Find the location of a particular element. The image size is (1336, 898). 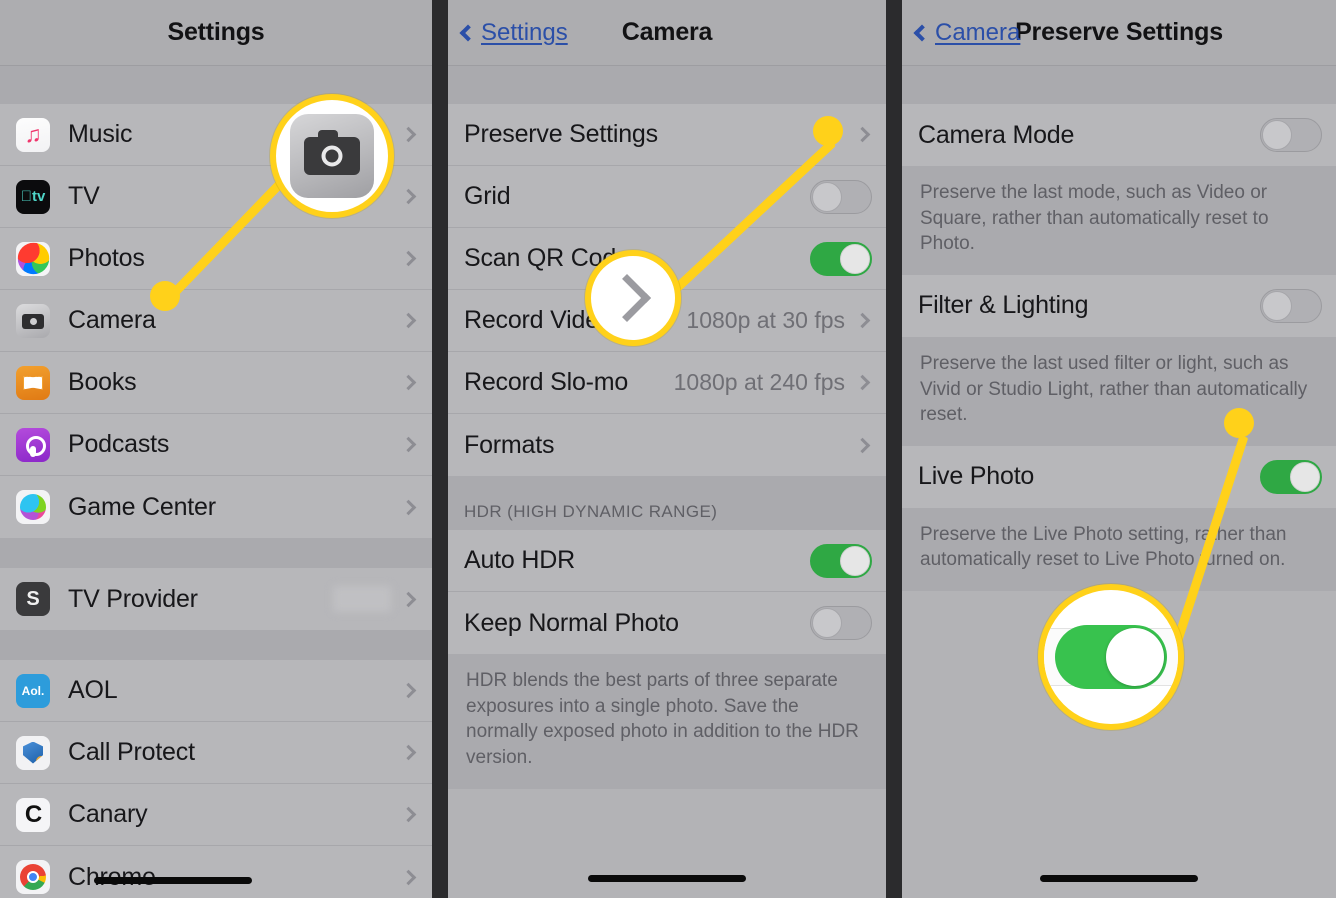

row-value: 1080p at 240 fps is located at coordinates (759, 382).